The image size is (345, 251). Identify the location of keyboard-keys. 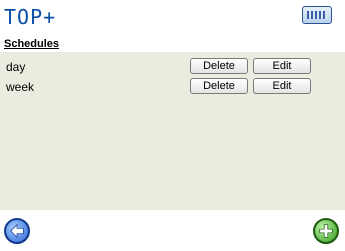
(317, 15).